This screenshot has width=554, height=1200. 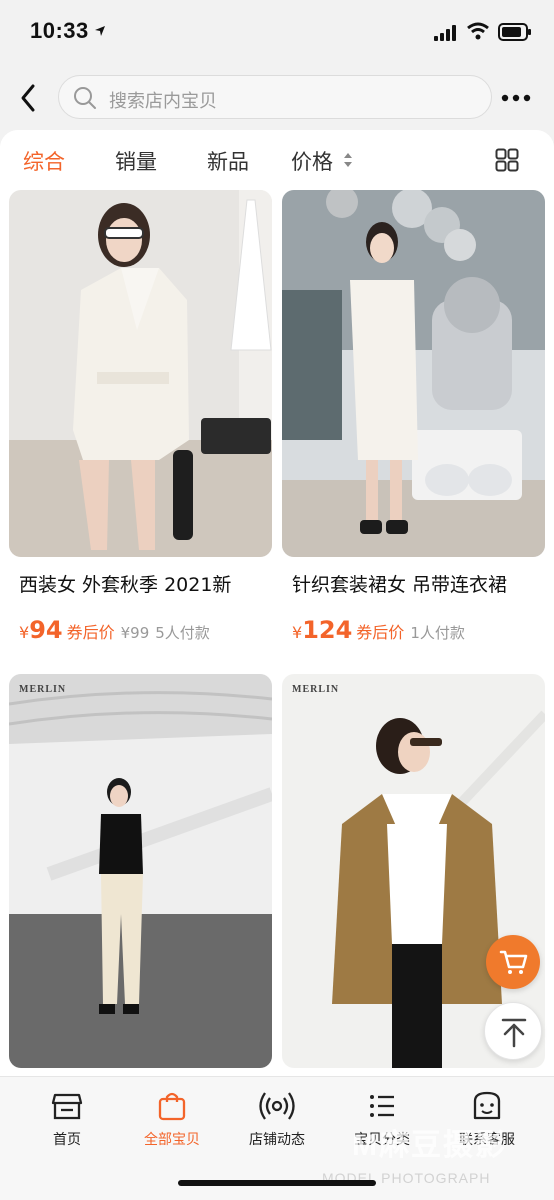 I want to click on original-price: ¥99, so click(x=135, y=633).